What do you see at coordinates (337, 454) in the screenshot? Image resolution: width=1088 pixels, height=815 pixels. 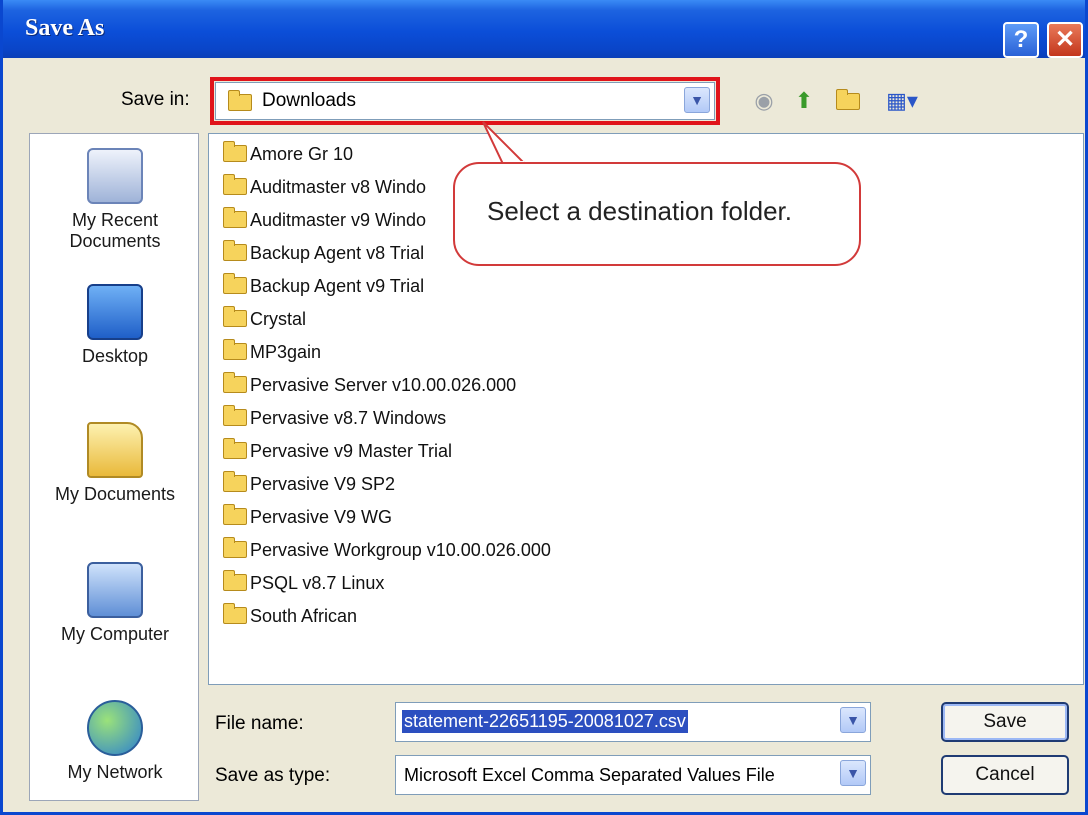 I see `list-item: Pervasive v9 Master Trial` at bounding box center [337, 454].